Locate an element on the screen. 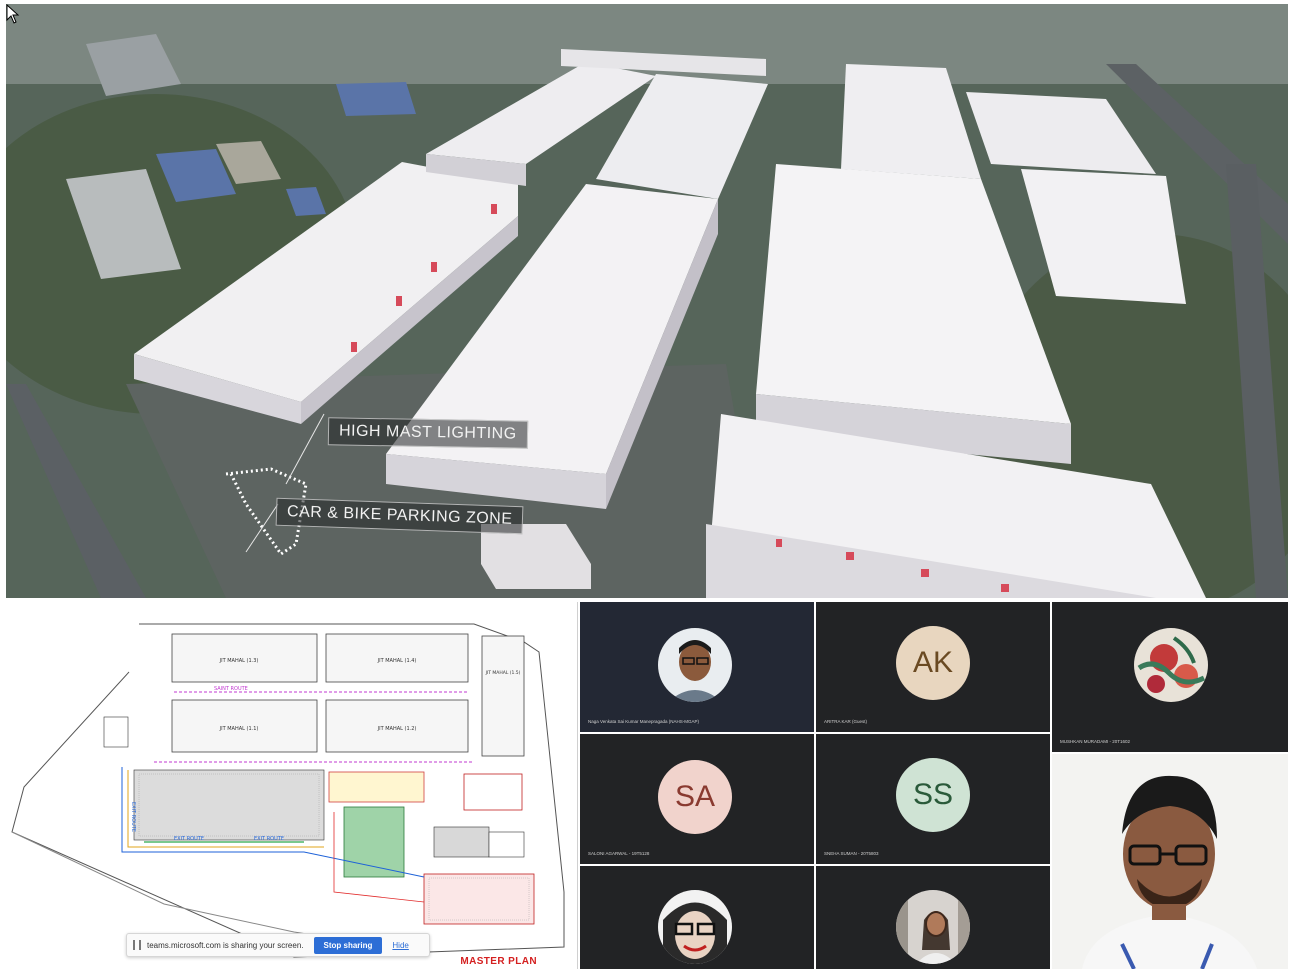 This screenshot has height=969, width=1295. block-label-b3: JIT MAHAL (1.3) is located at coordinates (239, 661).